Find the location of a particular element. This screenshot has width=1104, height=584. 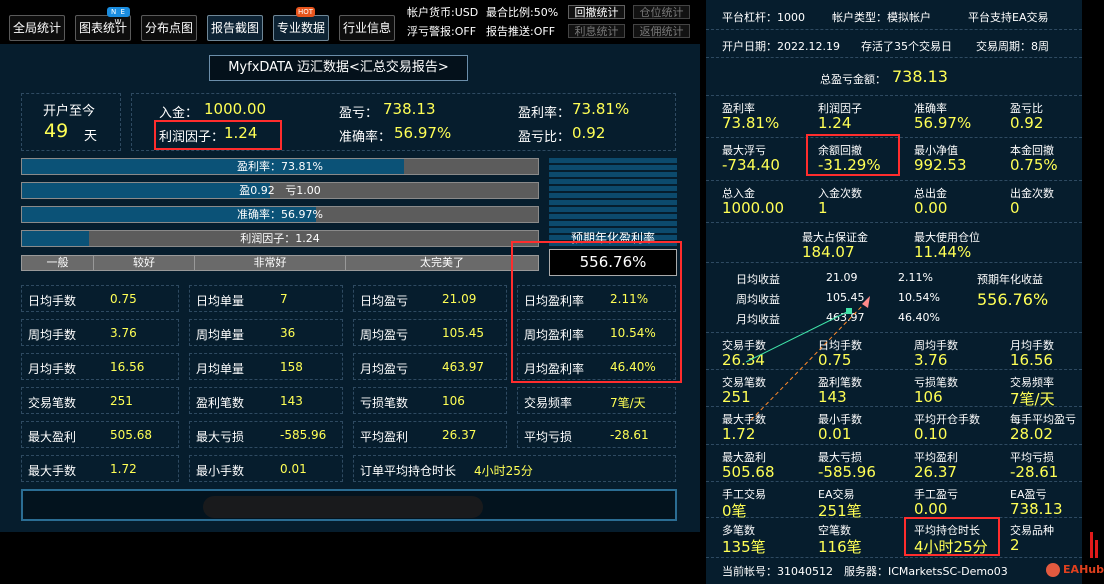

global-stats-button: 全局统计 is located at coordinates (37, 28).